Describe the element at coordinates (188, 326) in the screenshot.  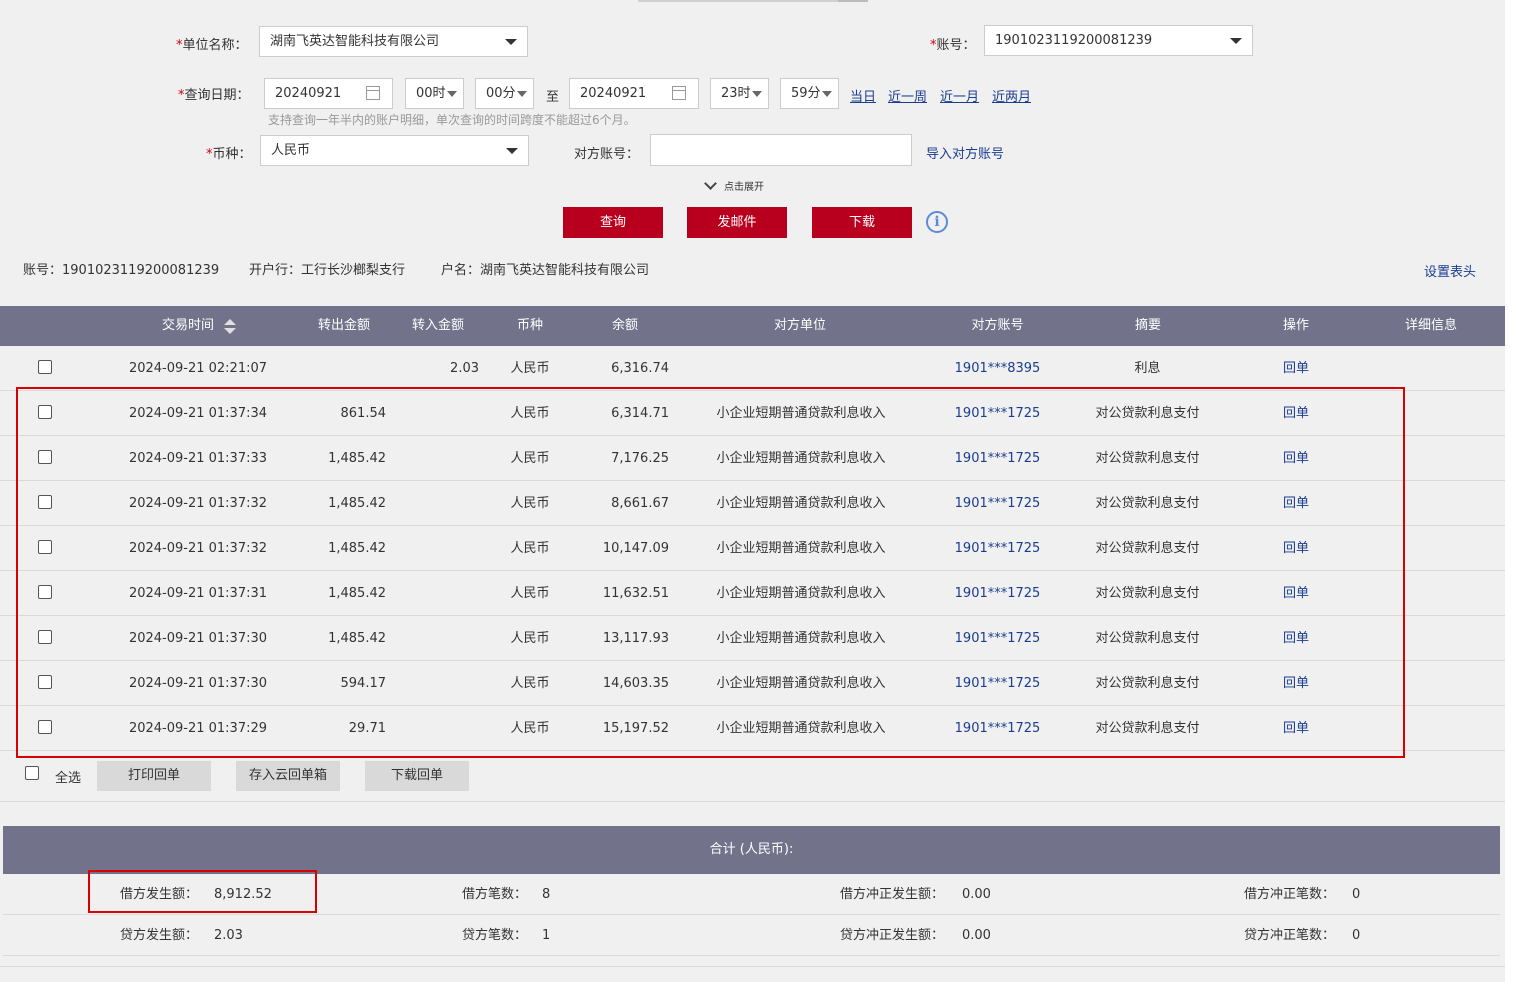
I see `th-time: 交易时间` at that location.